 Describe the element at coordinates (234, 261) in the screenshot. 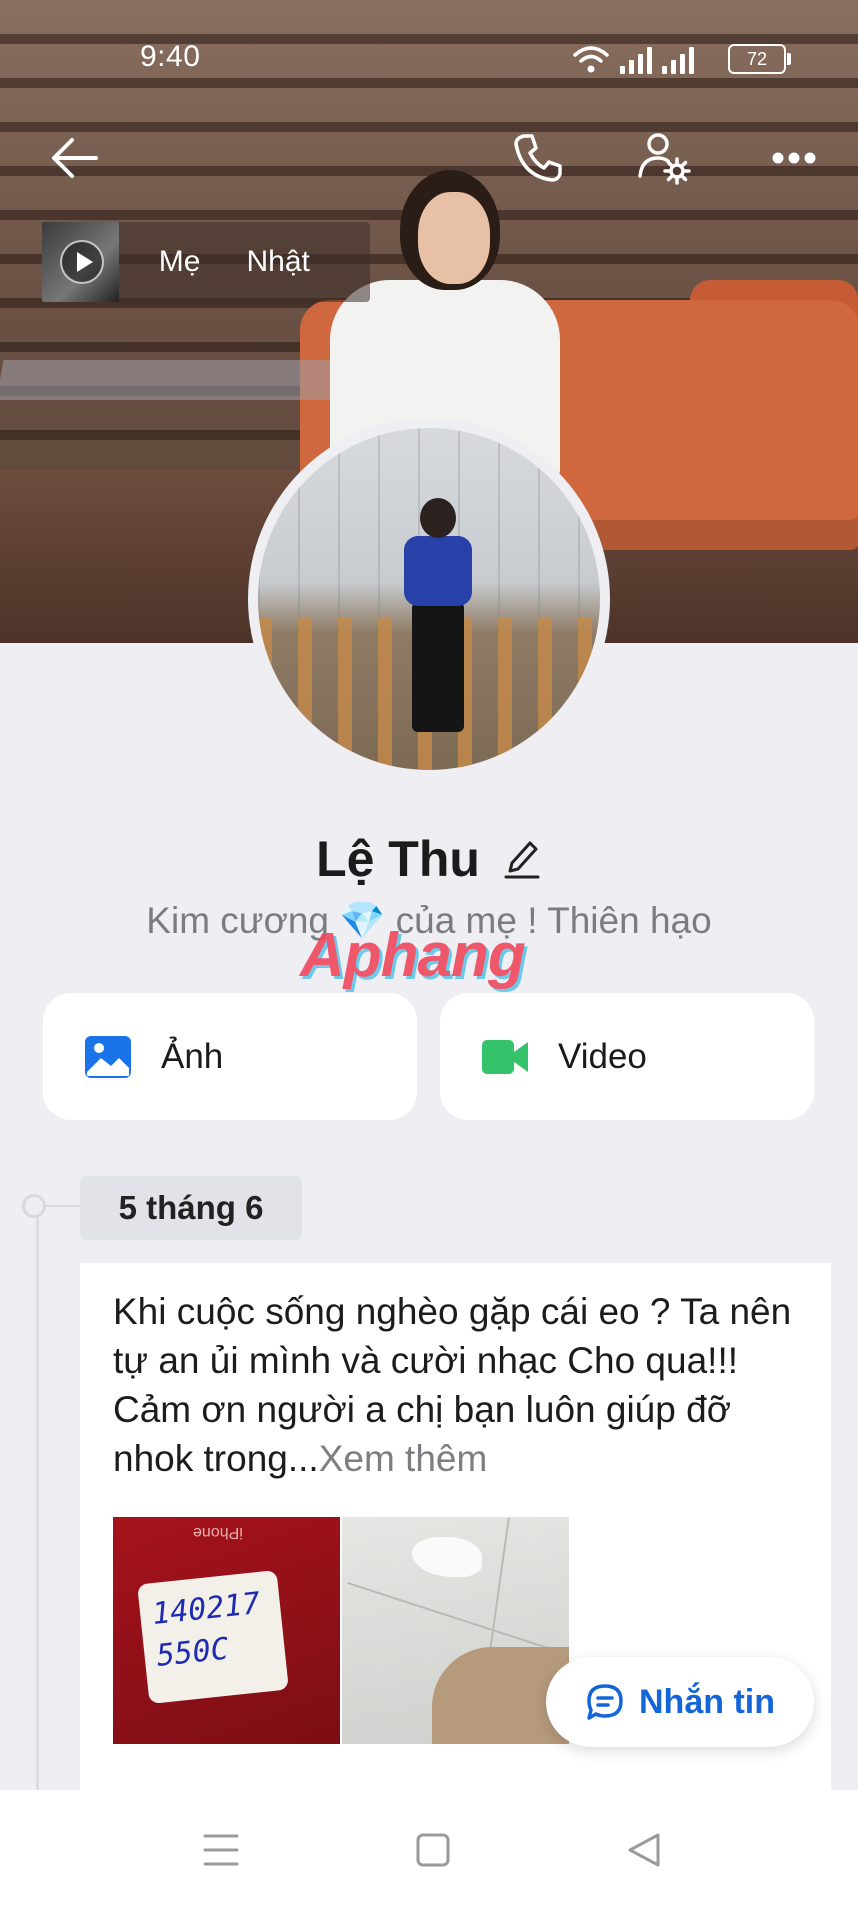

I see `music-title: Mẹ Nhật` at that location.